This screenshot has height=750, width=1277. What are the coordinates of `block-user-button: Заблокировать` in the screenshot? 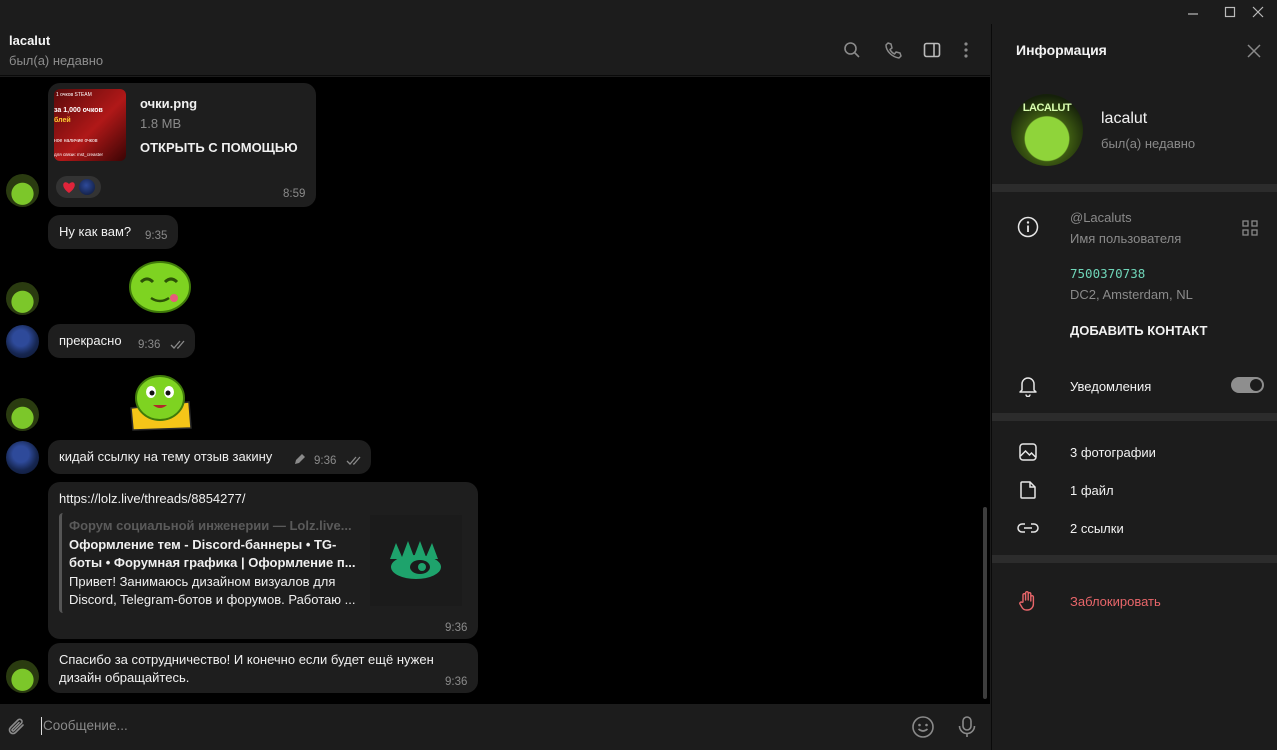 It's located at (1115, 601).